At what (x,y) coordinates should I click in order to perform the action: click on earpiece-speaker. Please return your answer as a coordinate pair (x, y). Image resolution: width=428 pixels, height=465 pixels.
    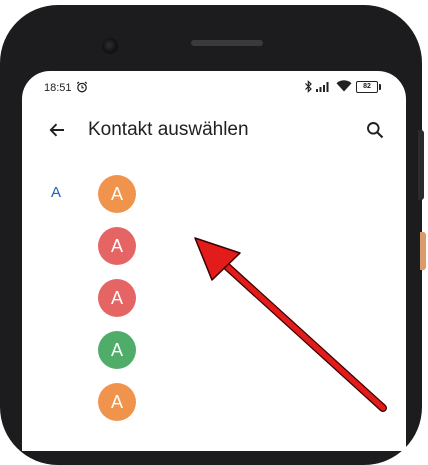
    Looking at the image, I should click on (227, 43).